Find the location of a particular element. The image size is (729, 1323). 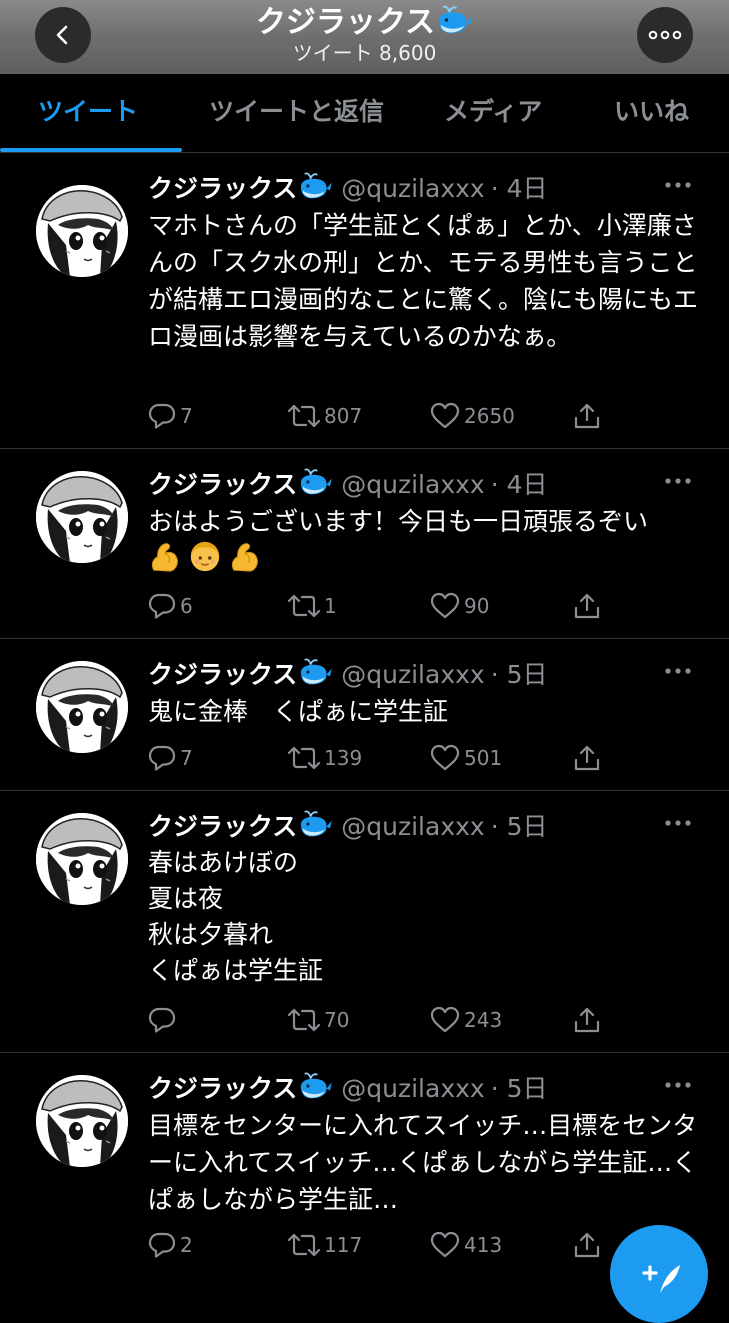

more-icon is located at coordinates (665, 35).